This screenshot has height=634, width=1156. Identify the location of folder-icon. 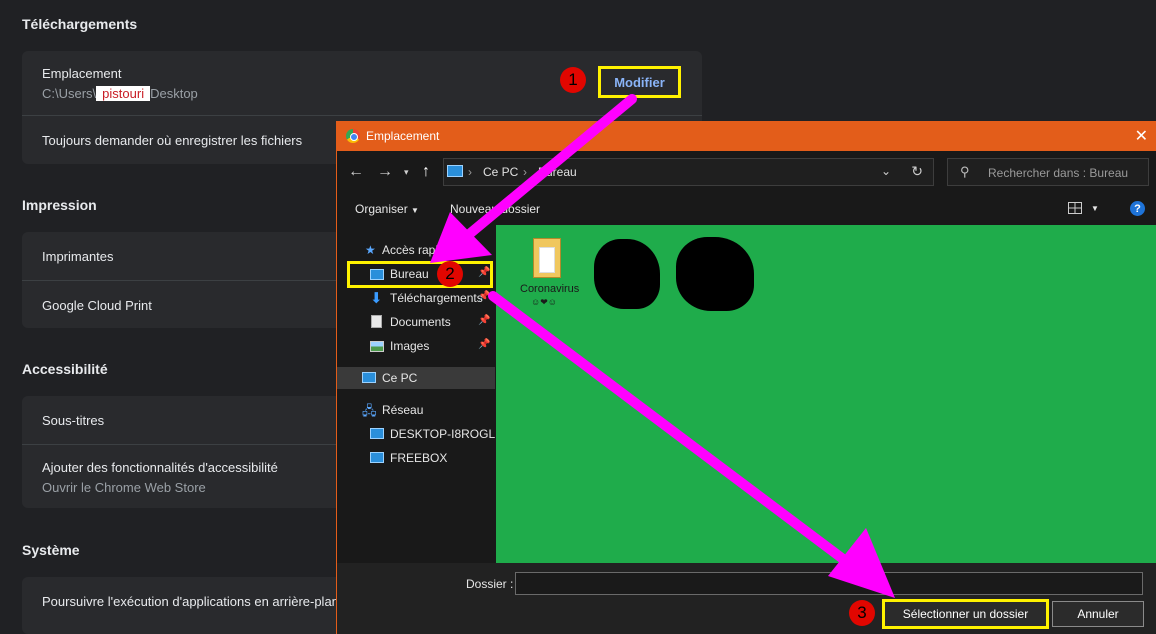
(547, 258).